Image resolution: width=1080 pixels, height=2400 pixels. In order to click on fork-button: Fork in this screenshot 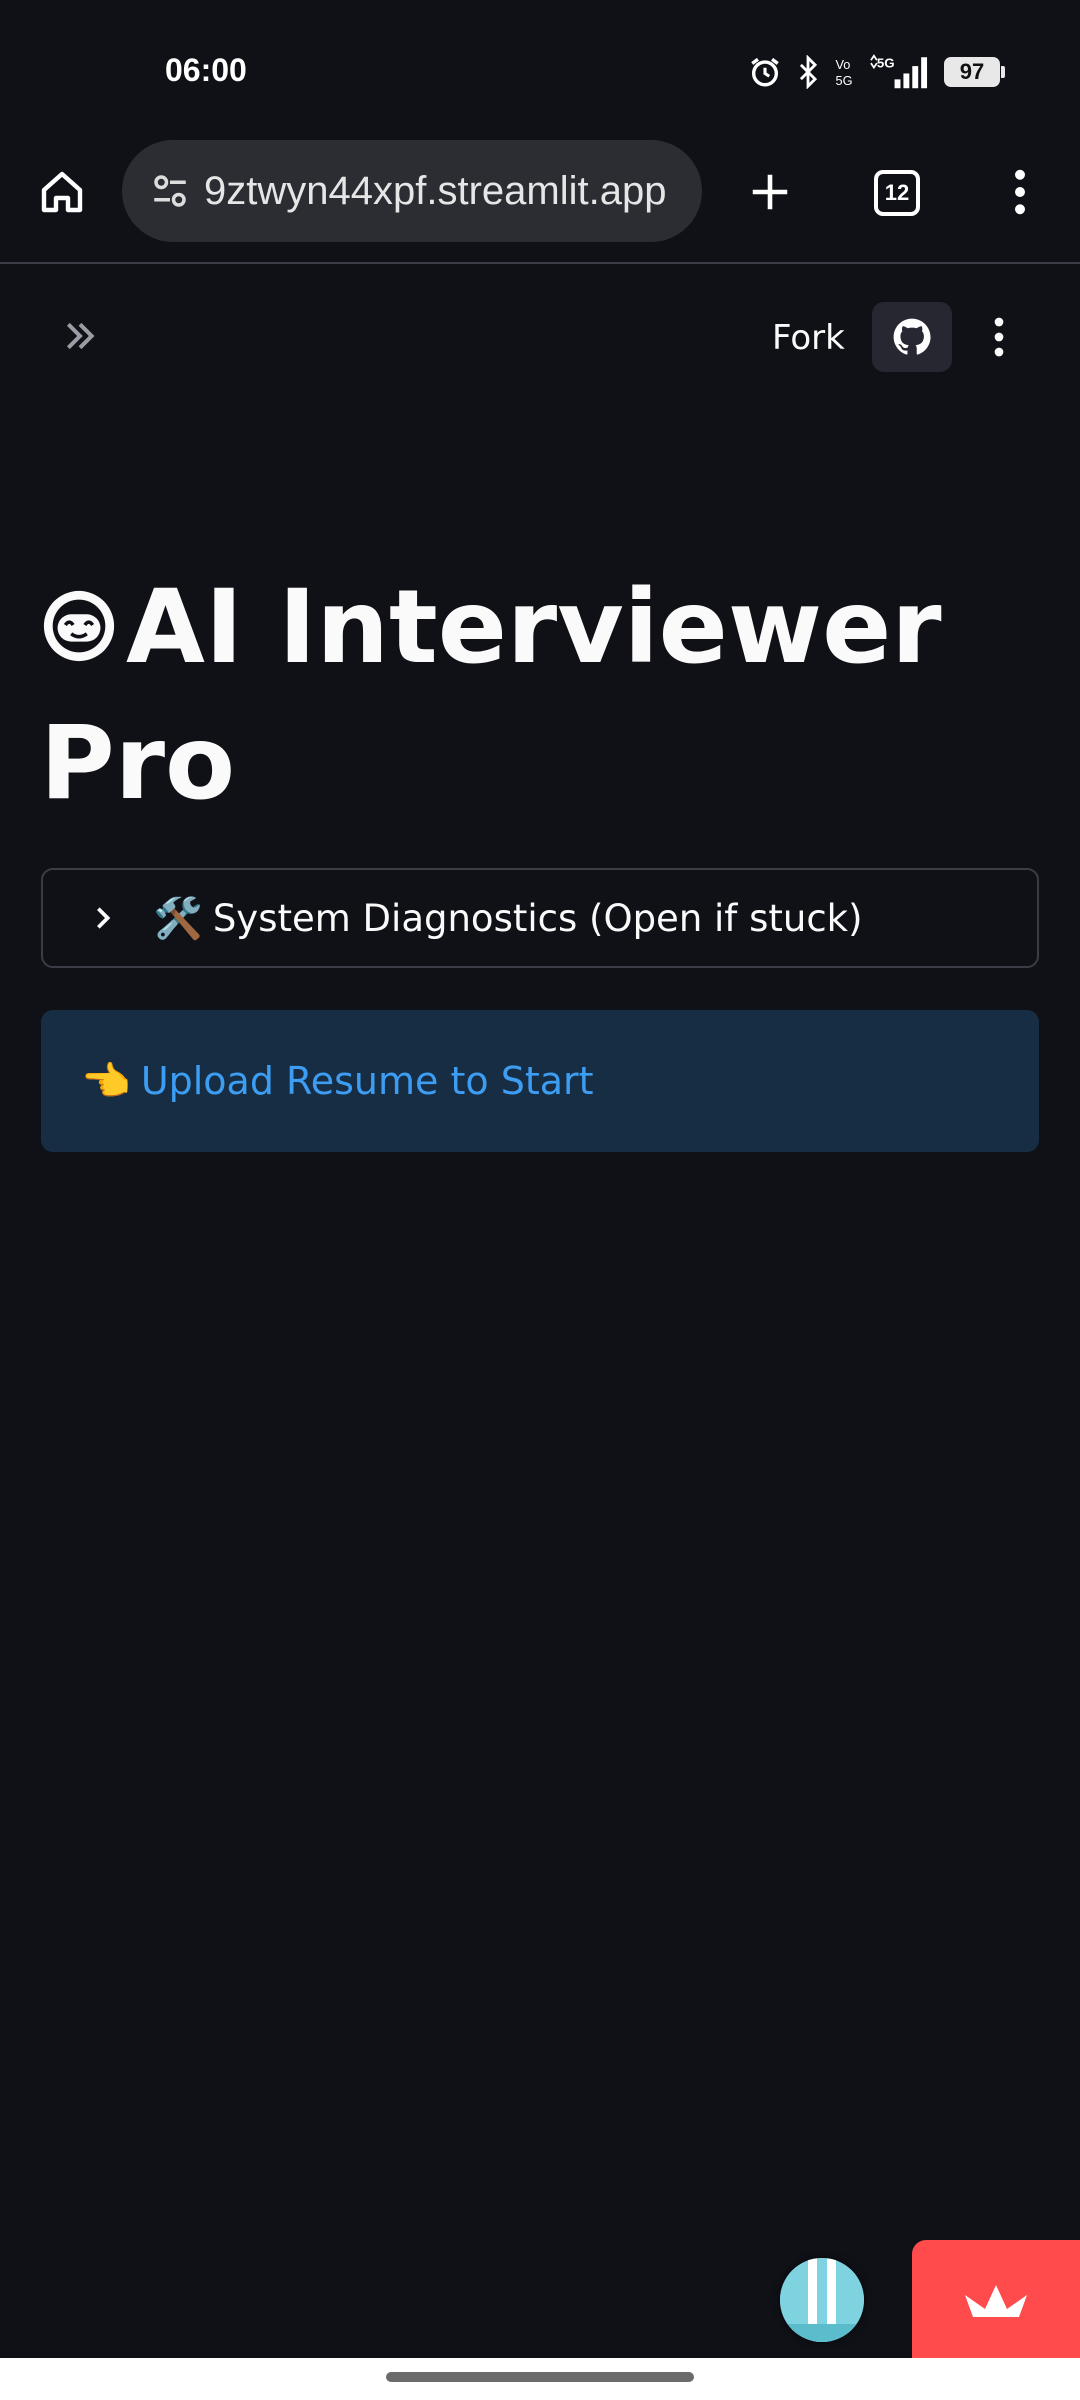, I will do `click(808, 338)`.